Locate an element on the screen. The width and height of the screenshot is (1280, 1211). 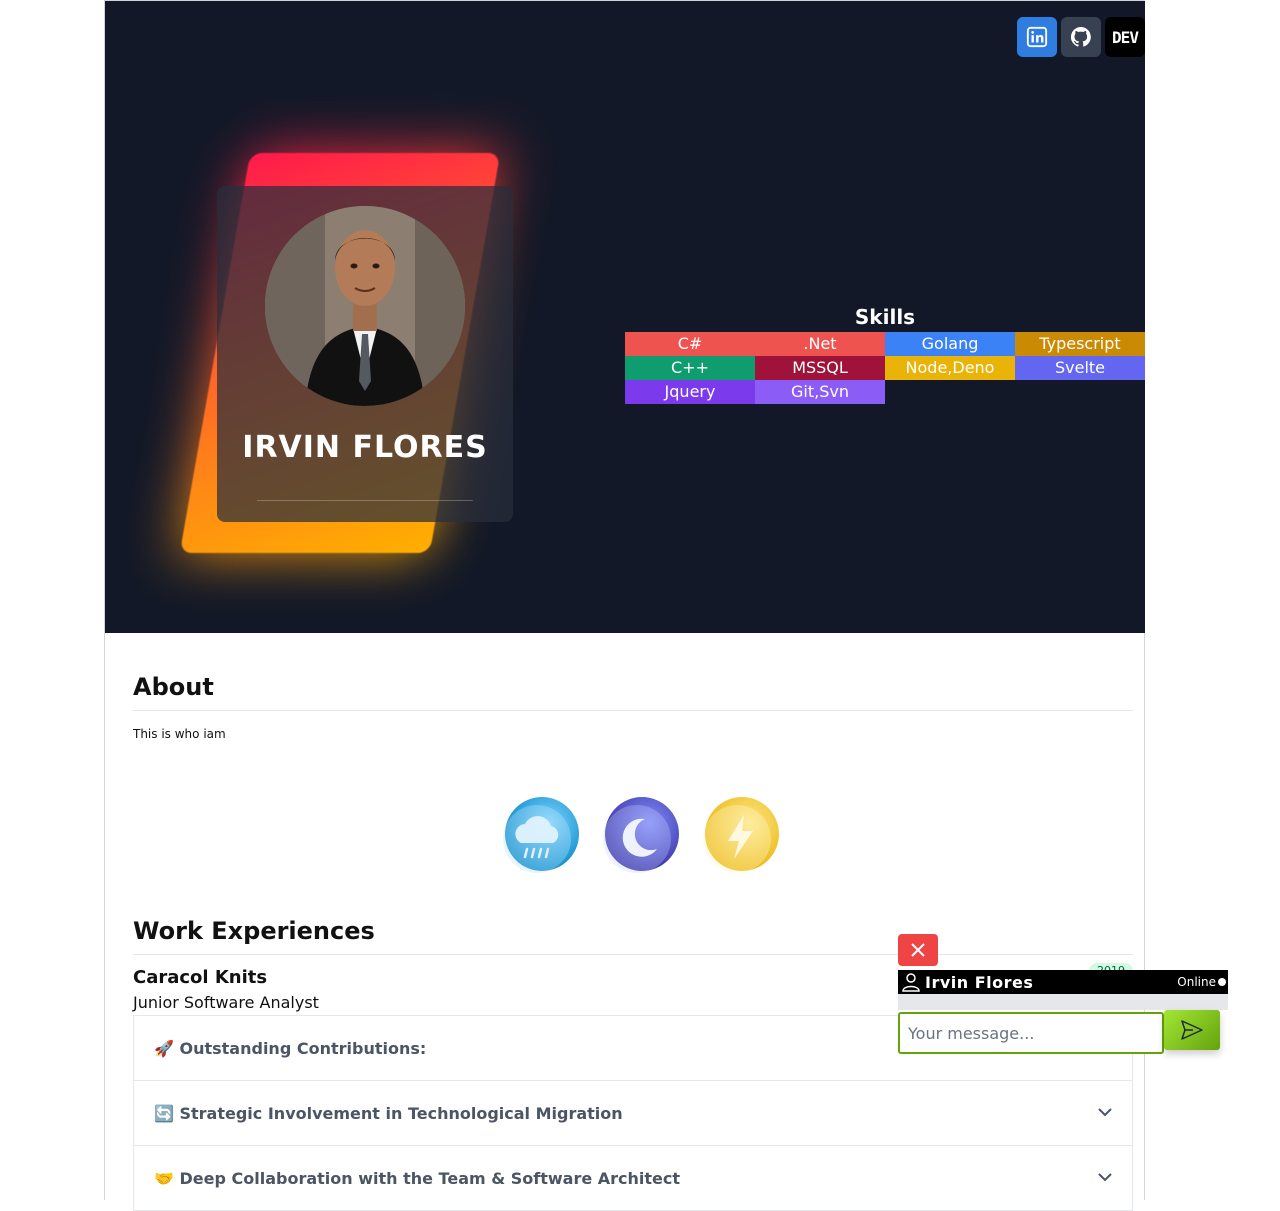
avatar is located at coordinates (365, 306).